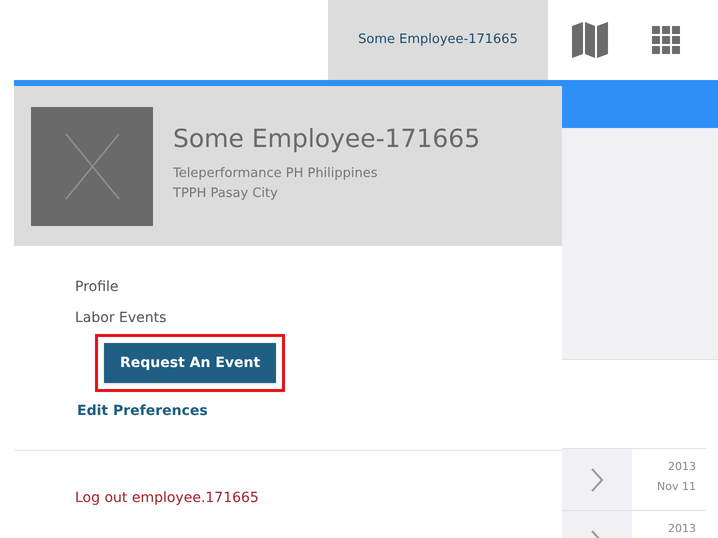 The image size is (718, 538). I want to click on map-icon, so click(590, 40).